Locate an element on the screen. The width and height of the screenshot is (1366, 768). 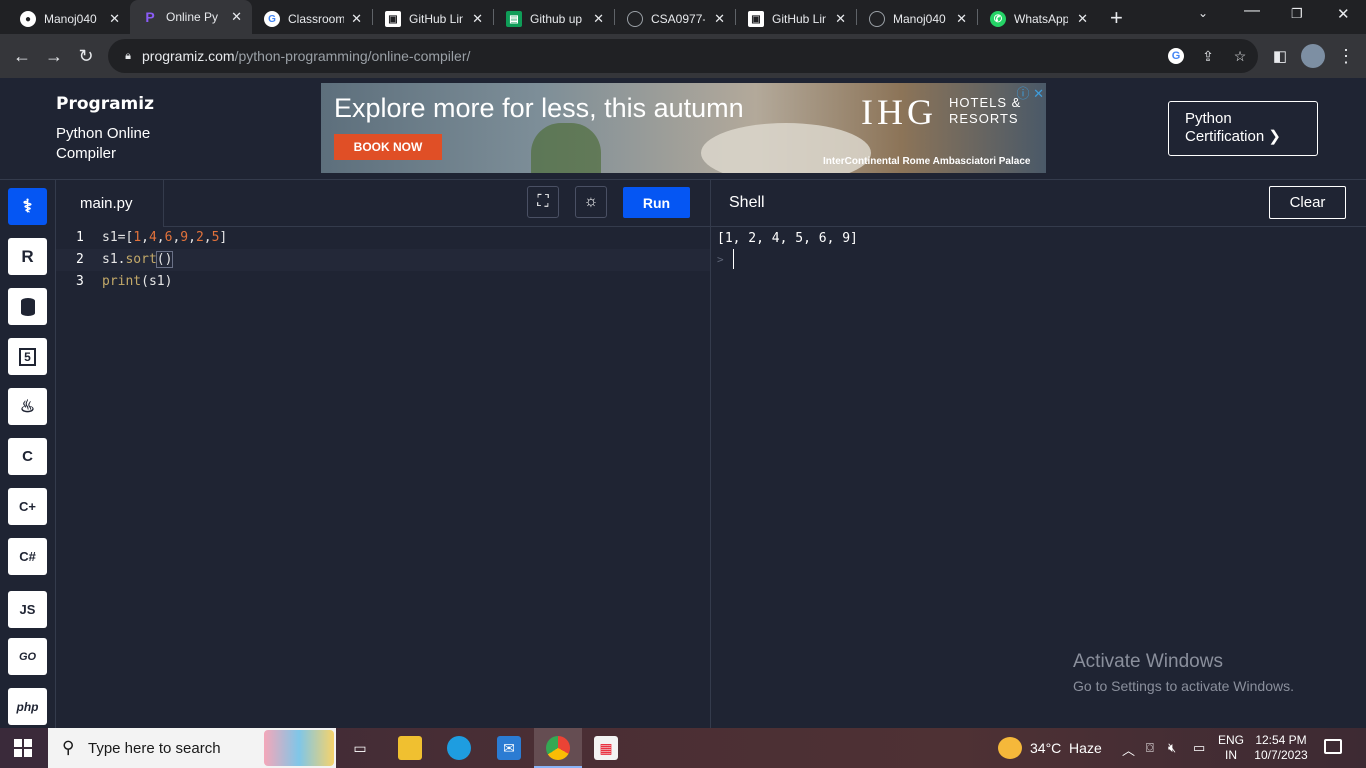
code-text: s1.sort() is located at coordinates (138, 260).